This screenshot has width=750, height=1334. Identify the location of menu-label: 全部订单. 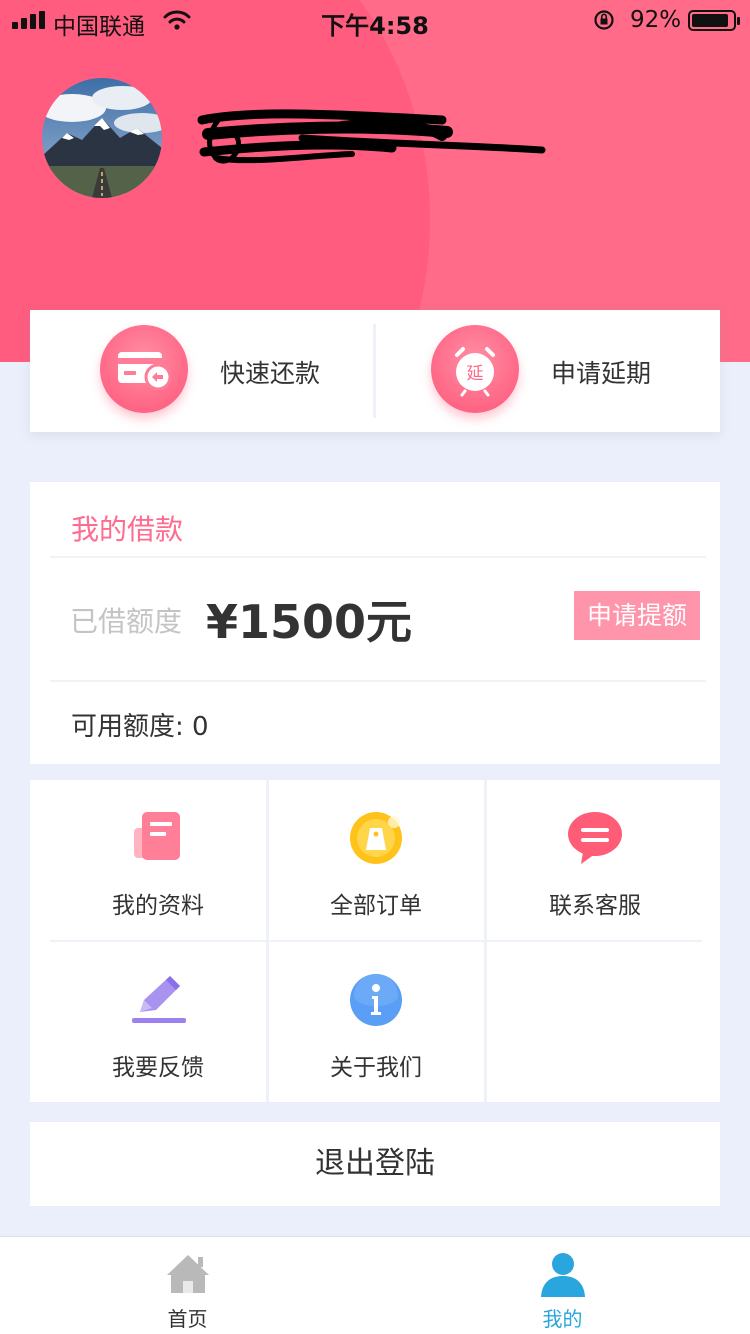
(376, 906).